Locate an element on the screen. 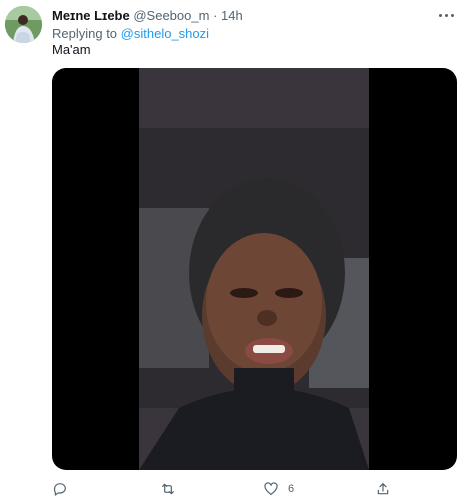 The height and width of the screenshot is (502, 467). avatar-image is located at coordinates (23, 24).